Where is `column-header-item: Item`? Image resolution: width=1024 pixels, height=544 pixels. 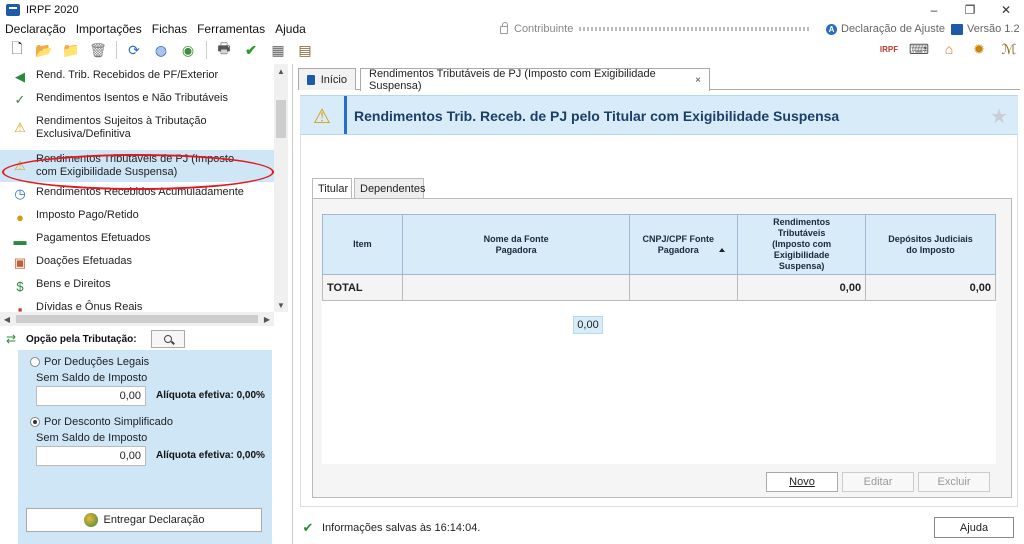 column-header-item: Item is located at coordinates (362, 244).